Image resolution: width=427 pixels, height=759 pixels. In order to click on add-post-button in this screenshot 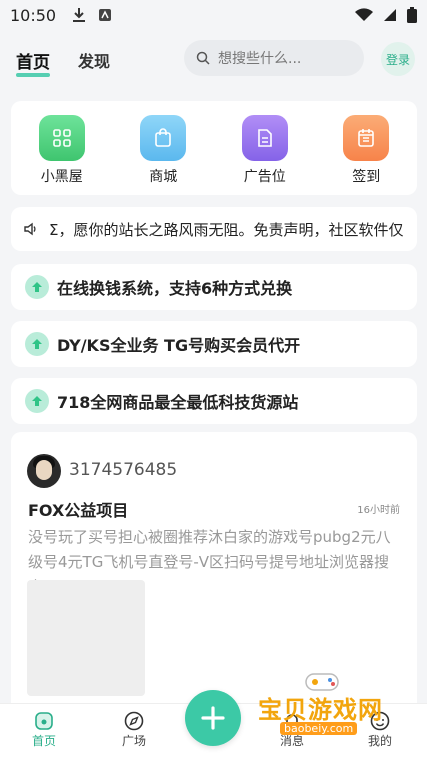, I will do `click(213, 718)`.